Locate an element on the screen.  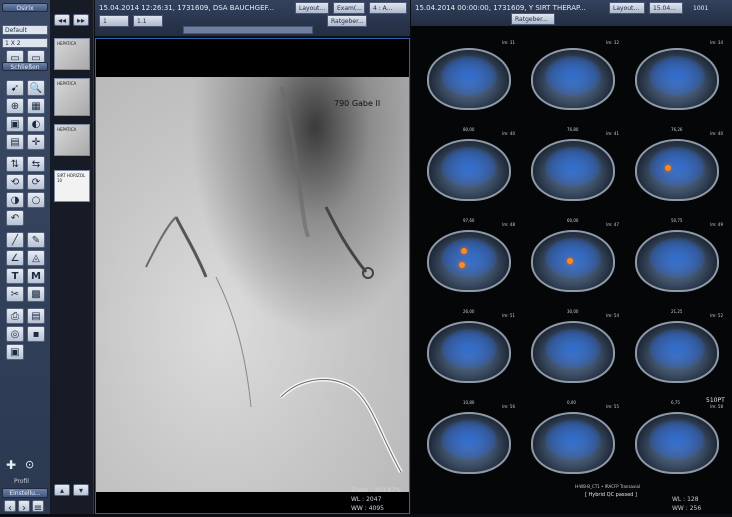
pet-slice: Im: 31 is located at coordinates (469, 78).